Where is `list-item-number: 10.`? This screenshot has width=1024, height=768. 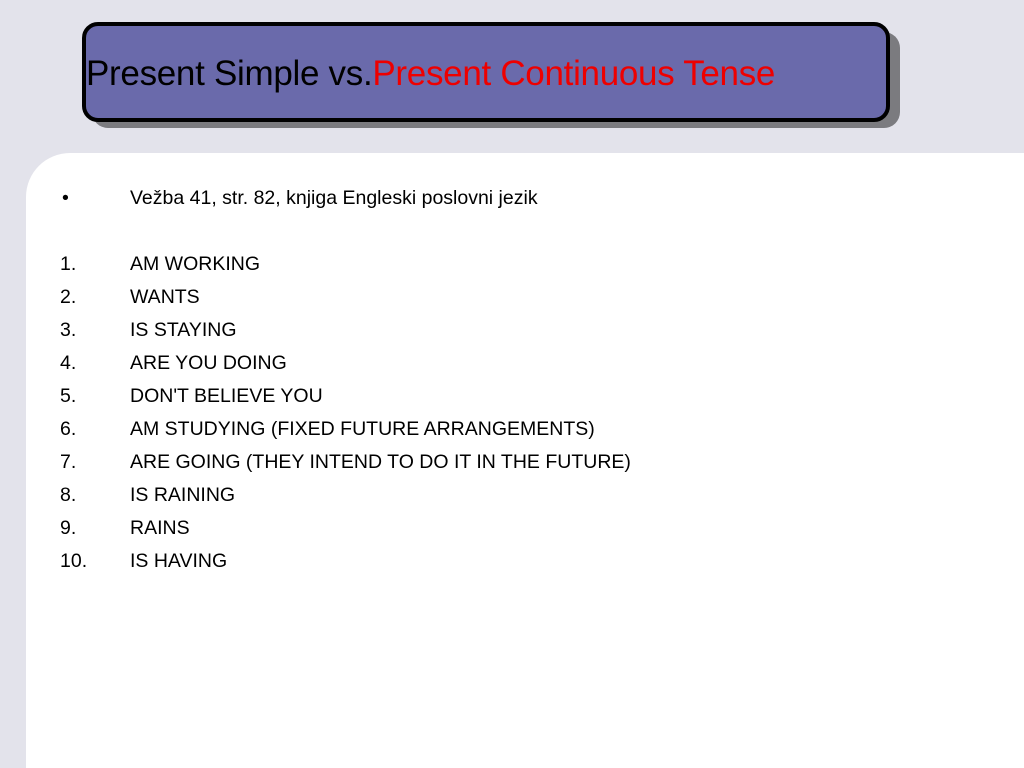
list-item-number: 10. is located at coordinates (74, 561).